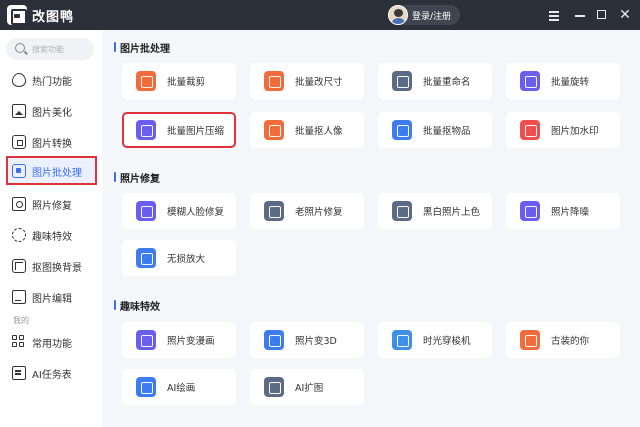 The image size is (640, 427). I want to click on old-photo-icon, so click(274, 211).